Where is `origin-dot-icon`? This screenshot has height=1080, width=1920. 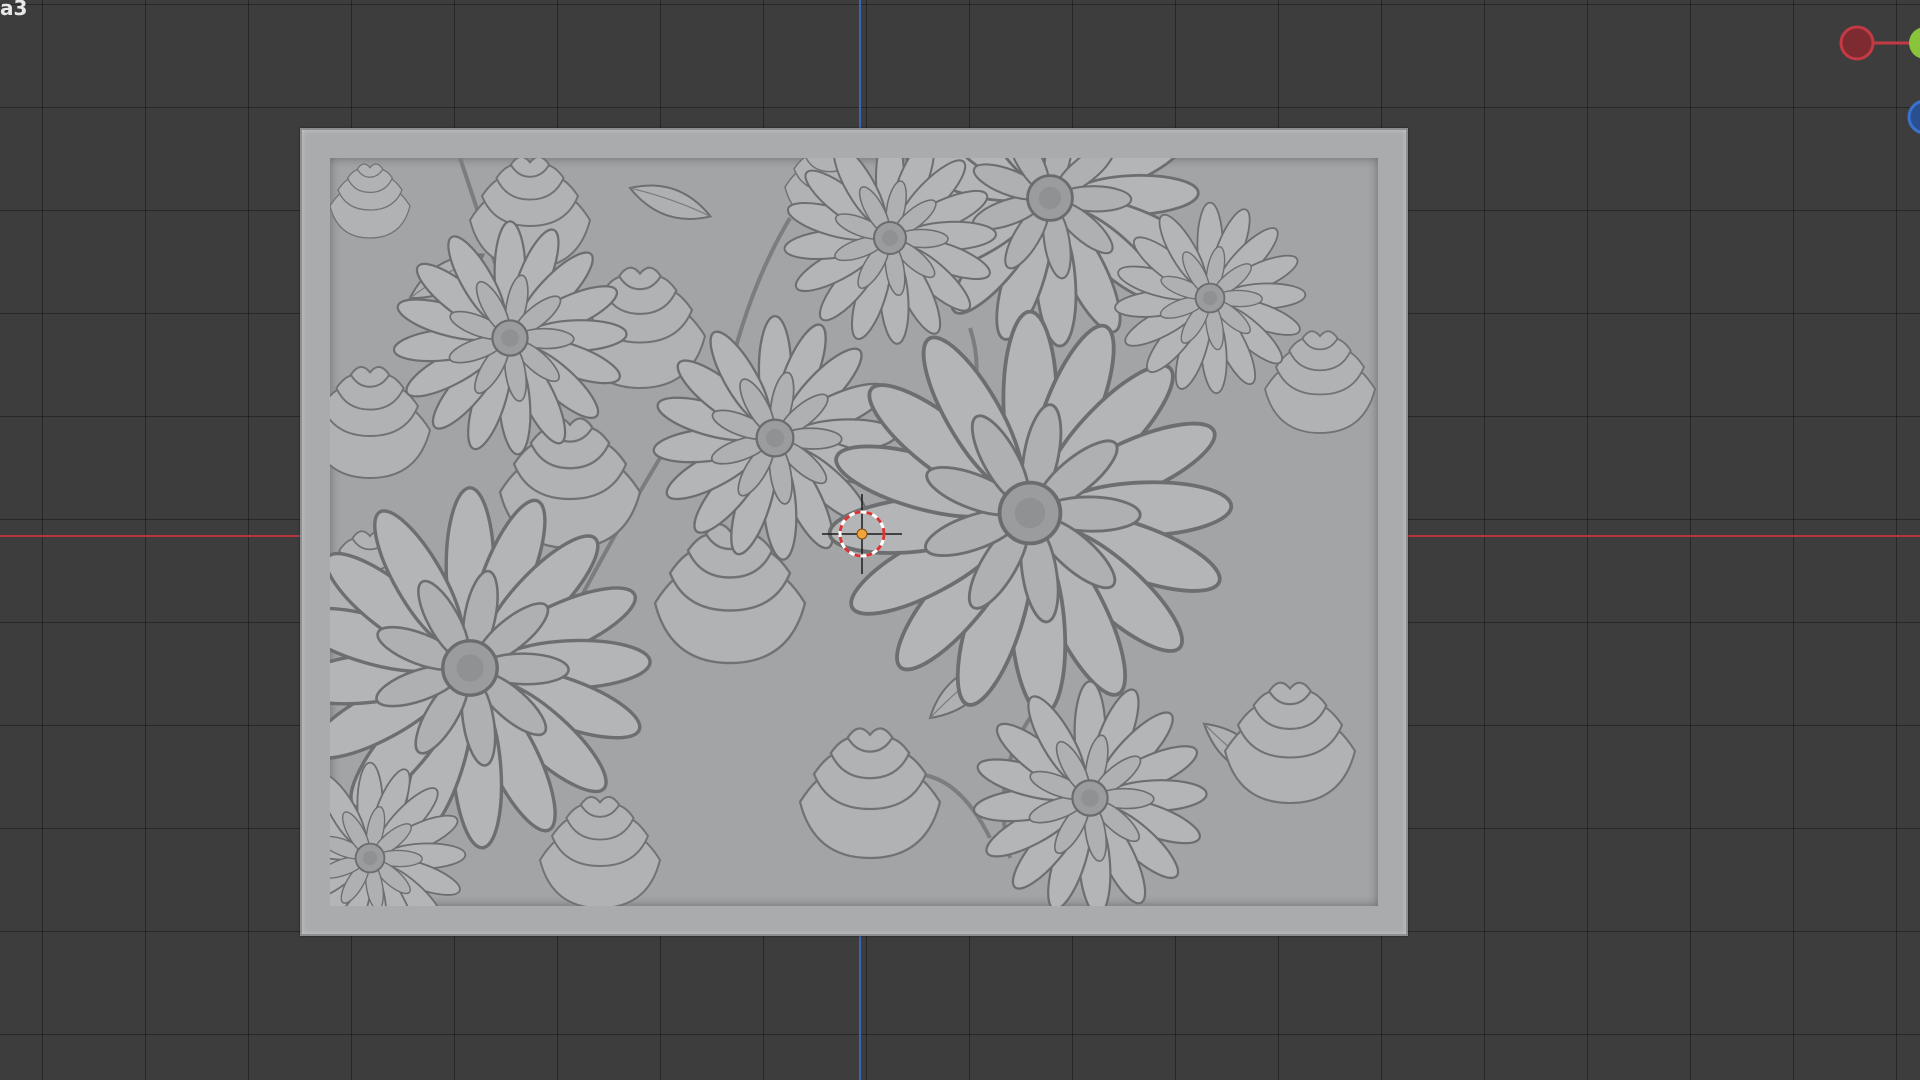
origin-dot-icon is located at coordinates (862, 534).